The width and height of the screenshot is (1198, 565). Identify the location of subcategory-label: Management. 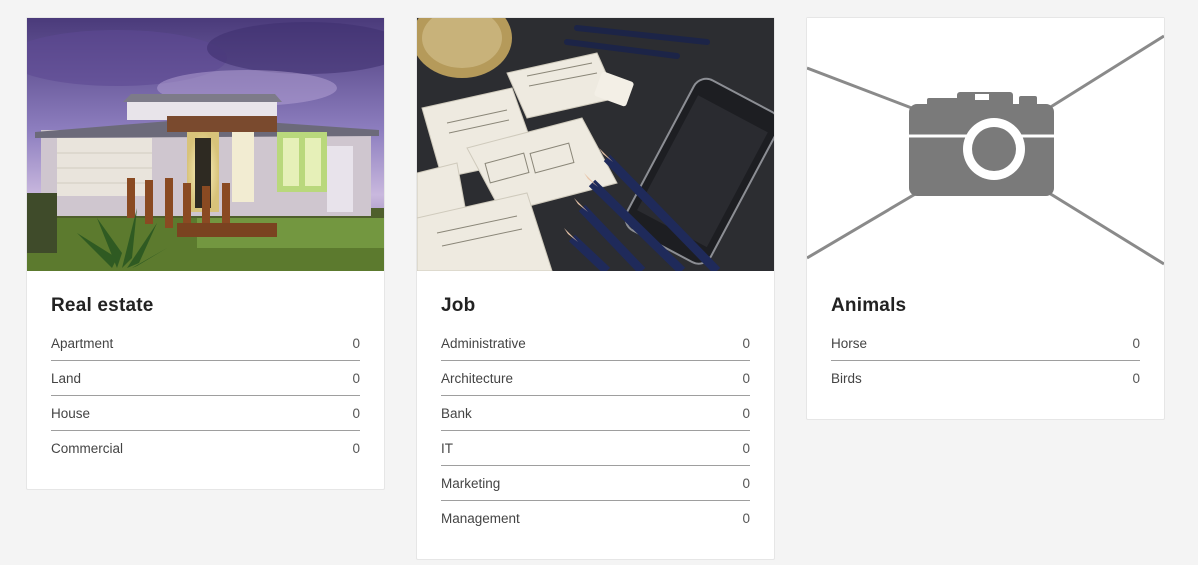
(480, 518).